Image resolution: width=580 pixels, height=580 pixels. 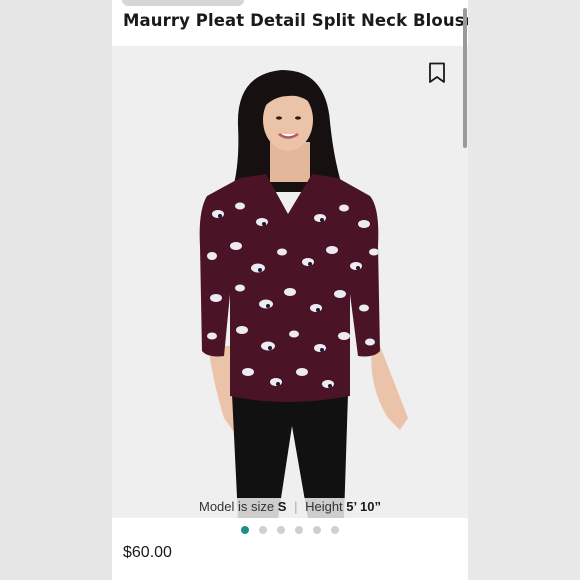 What do you see at coordinates (437, 73) in the screenshot?
I see `bookmark-icon` at bounding box center [437, 73].